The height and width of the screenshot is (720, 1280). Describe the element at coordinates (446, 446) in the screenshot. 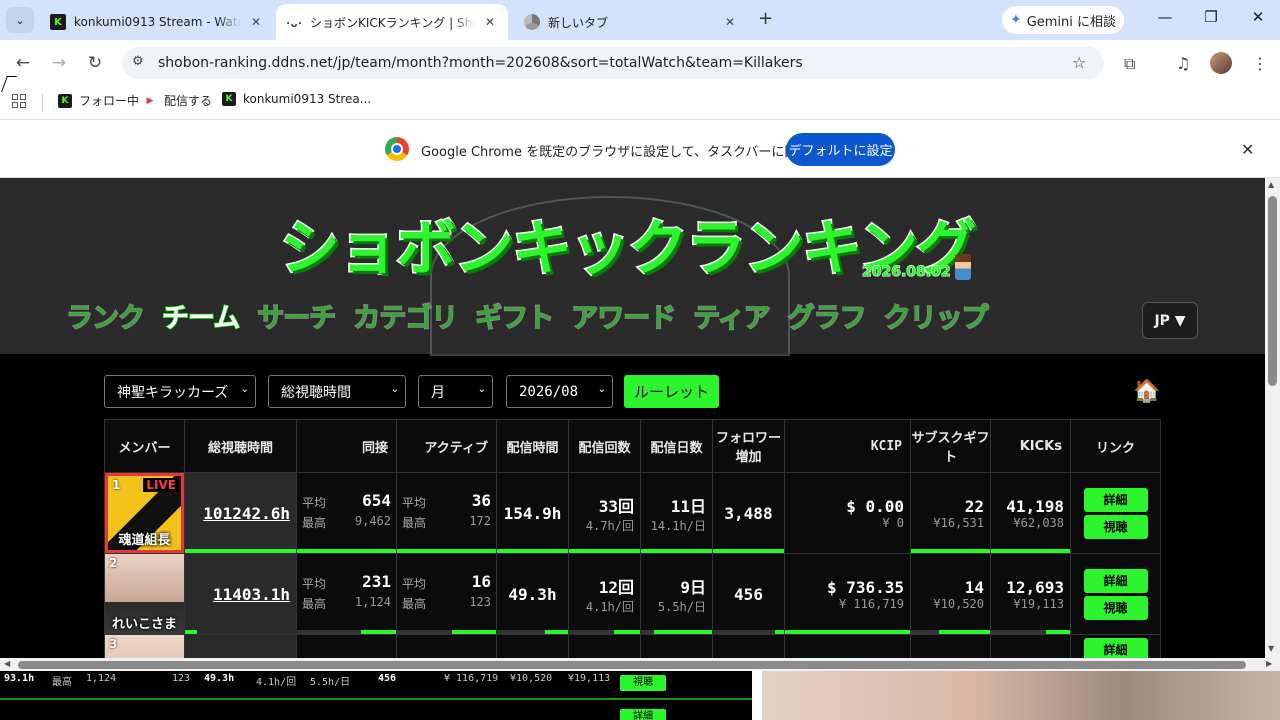

I see `col-active: アクティブ` at that location.